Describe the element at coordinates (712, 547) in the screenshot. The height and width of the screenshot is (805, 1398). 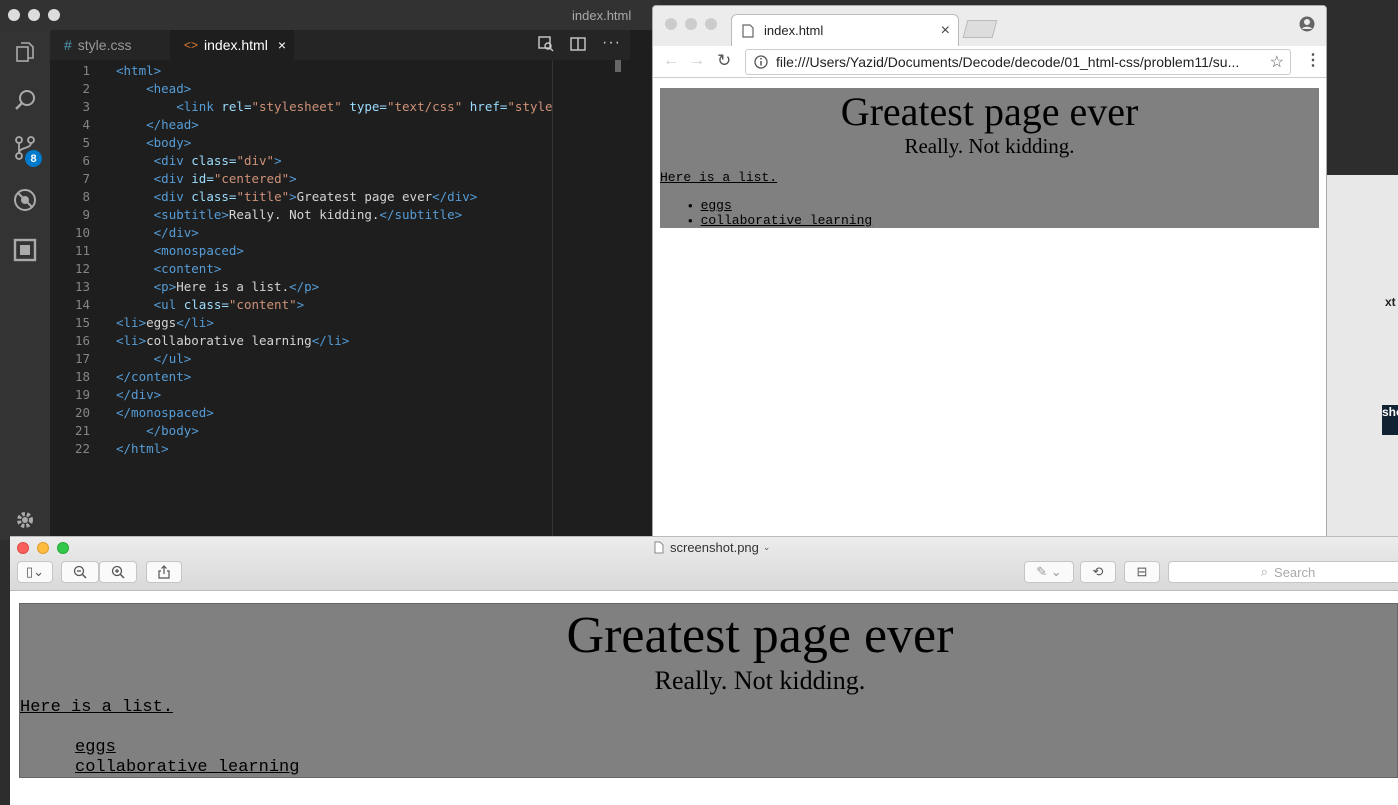
I see `preview-window-title: screenshot.png ⌄` at that location.